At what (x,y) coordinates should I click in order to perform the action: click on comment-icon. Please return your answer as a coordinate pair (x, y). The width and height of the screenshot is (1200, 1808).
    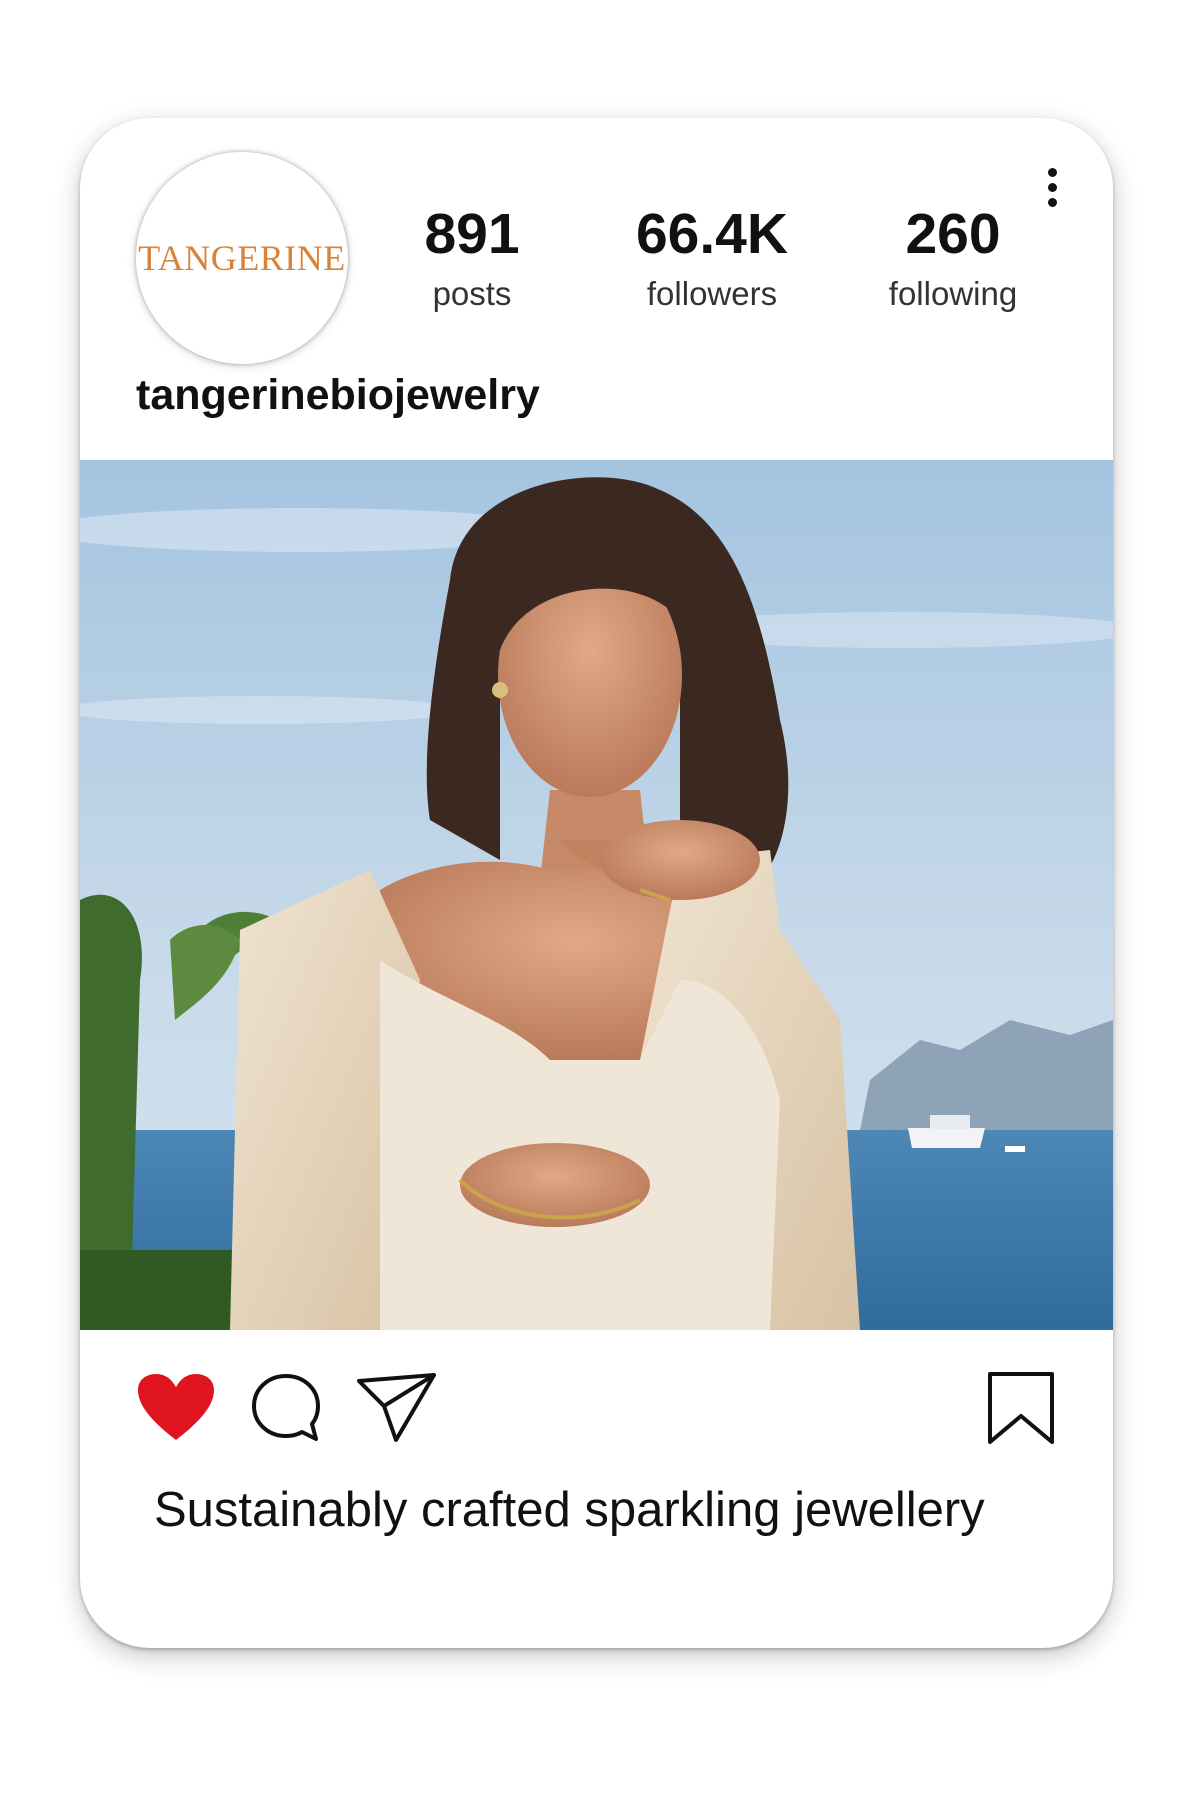
    Looking at the image, I should click on (286, 1408).